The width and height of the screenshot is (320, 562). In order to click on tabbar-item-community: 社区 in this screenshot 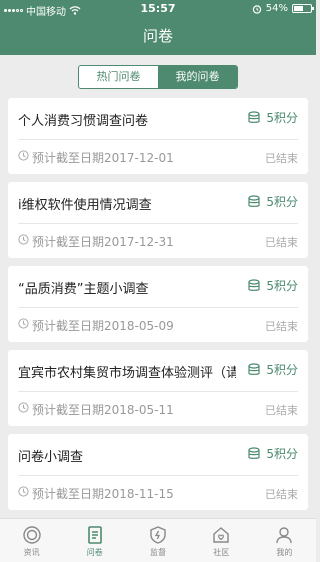, I will do `click(221, 540)`.